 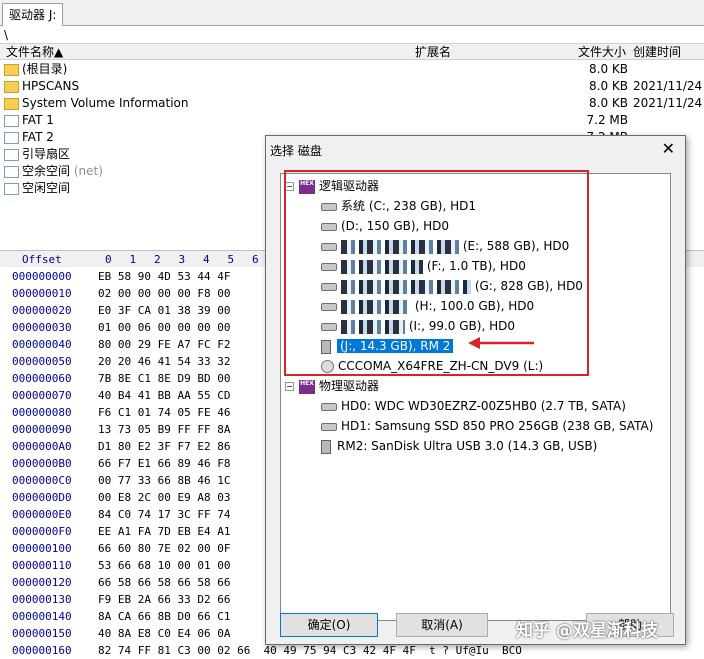 What do you see at coordinates (46, 154) in the screenshot?
I see `file-name: 引导扇区` at bounding box center [46, 154].